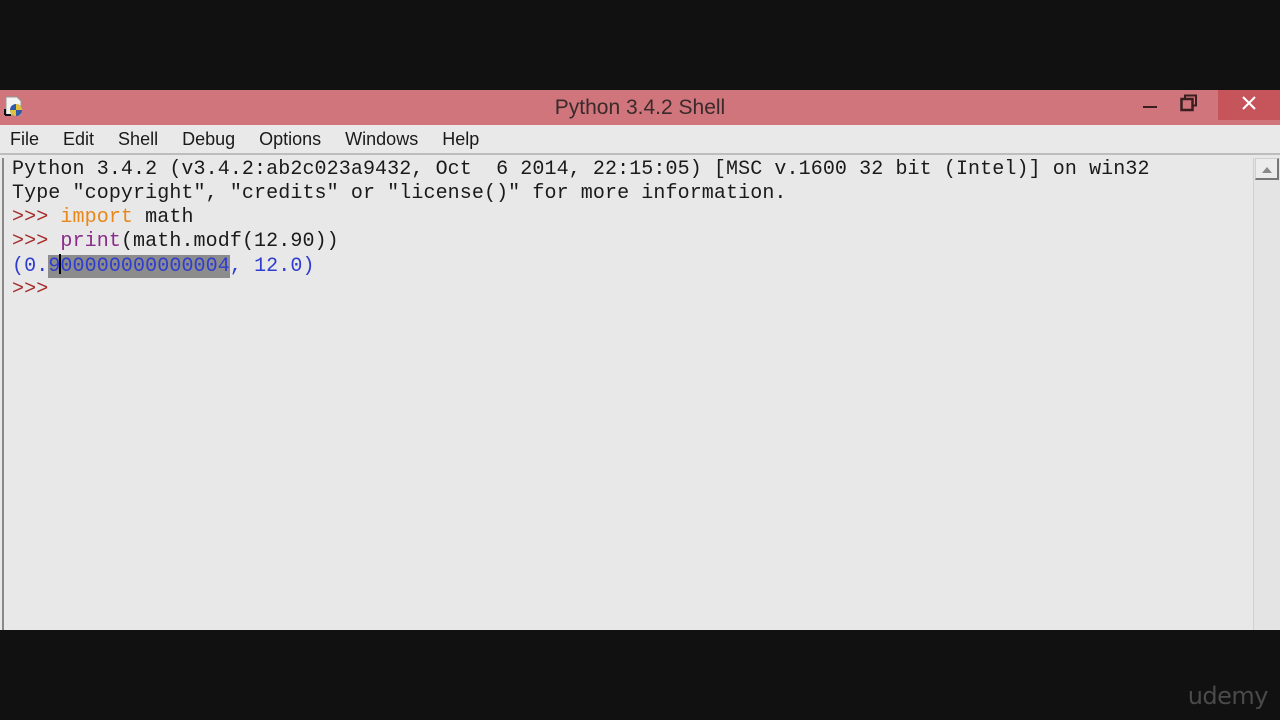 Image resolution: width=1280 pixels, height=720 pixels. Describe the element at coordinates (90, 241) in the screenshot. I see `builtin-print: print` at that location.